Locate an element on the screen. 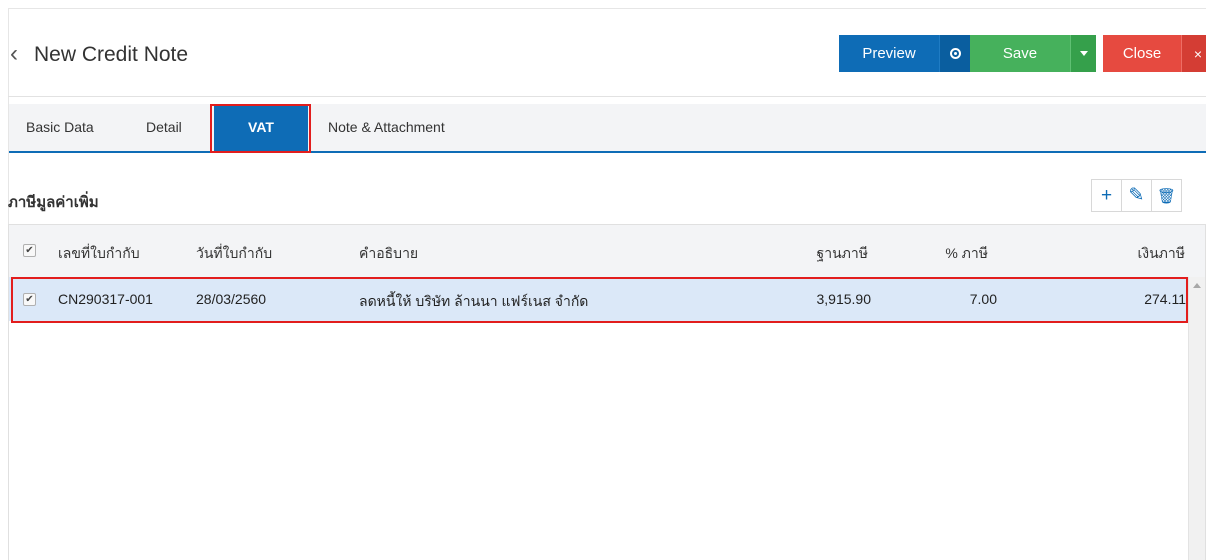  tab-vat: VAT is located at coordinates (261, 127).